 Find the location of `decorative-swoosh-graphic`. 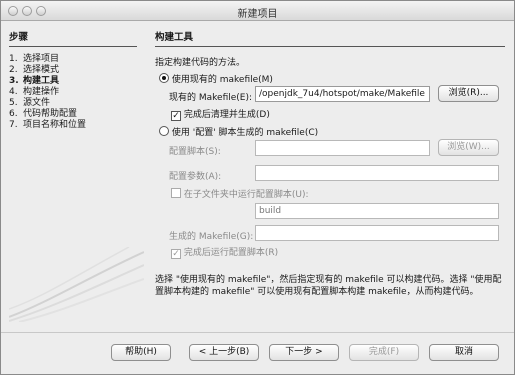

decorative-swoosh-graphic is located at coordinates (76, 284).